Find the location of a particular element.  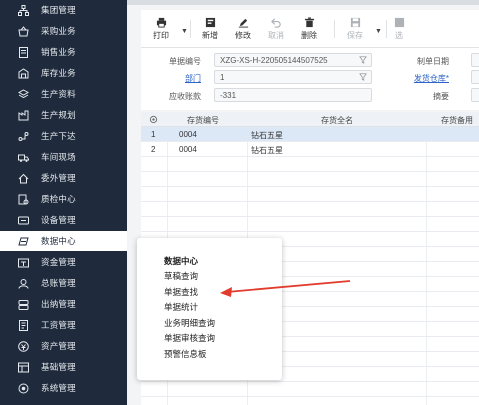

print-dropdown-icon: ▼ is located at coordinates (184, 31).